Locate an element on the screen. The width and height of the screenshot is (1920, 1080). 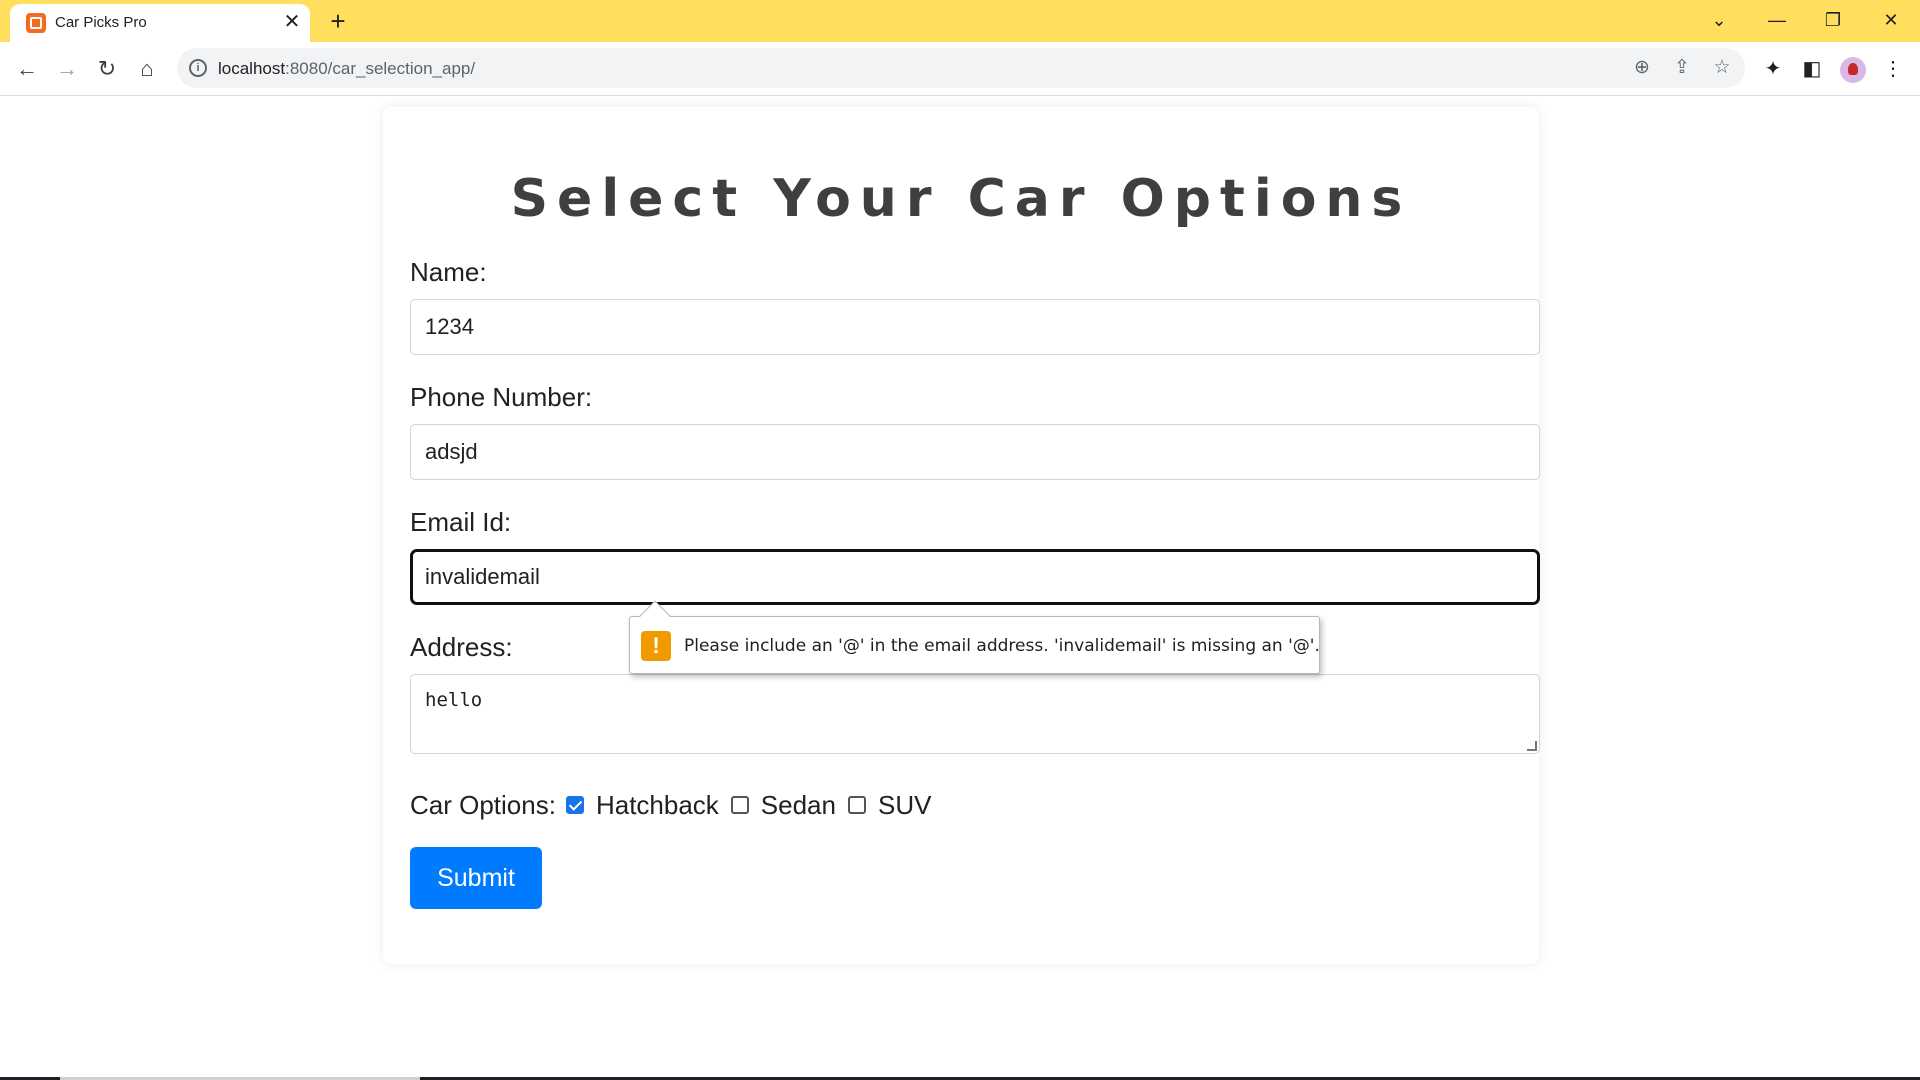
tab-title: Car Picks Pro is located at coordinates (101, 22).